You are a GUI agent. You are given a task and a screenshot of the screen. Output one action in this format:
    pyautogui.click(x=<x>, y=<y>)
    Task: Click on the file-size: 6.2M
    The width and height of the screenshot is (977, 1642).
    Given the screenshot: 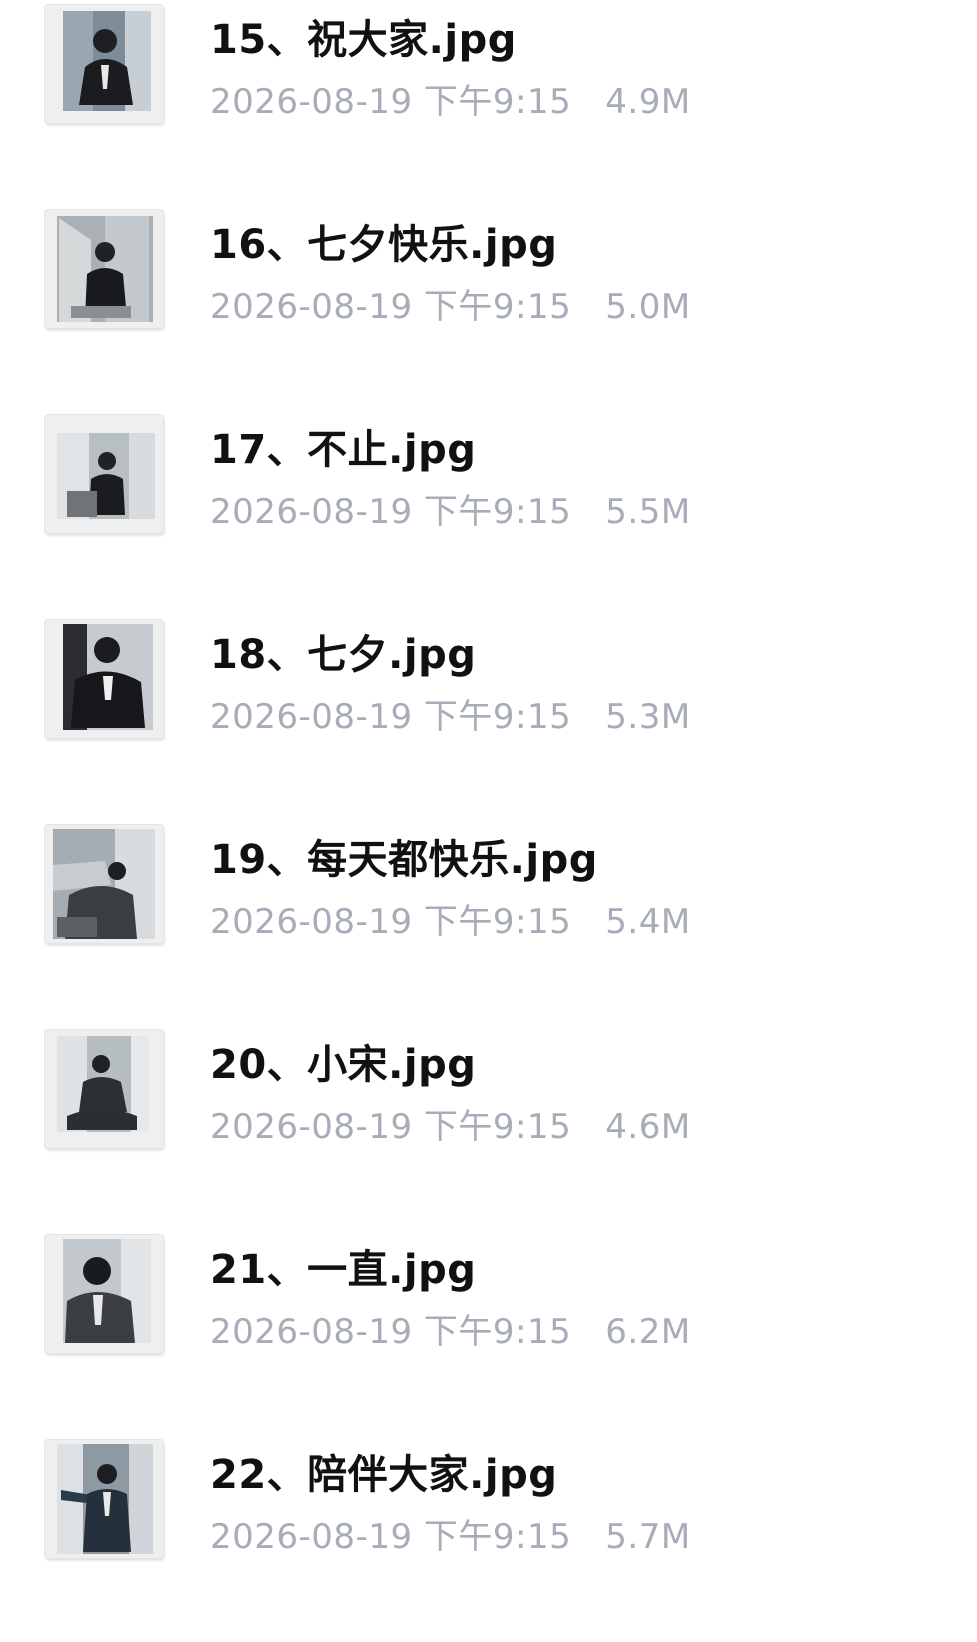 What is the action you would take?
    pyautogui.click(x=648, y=1332)
    